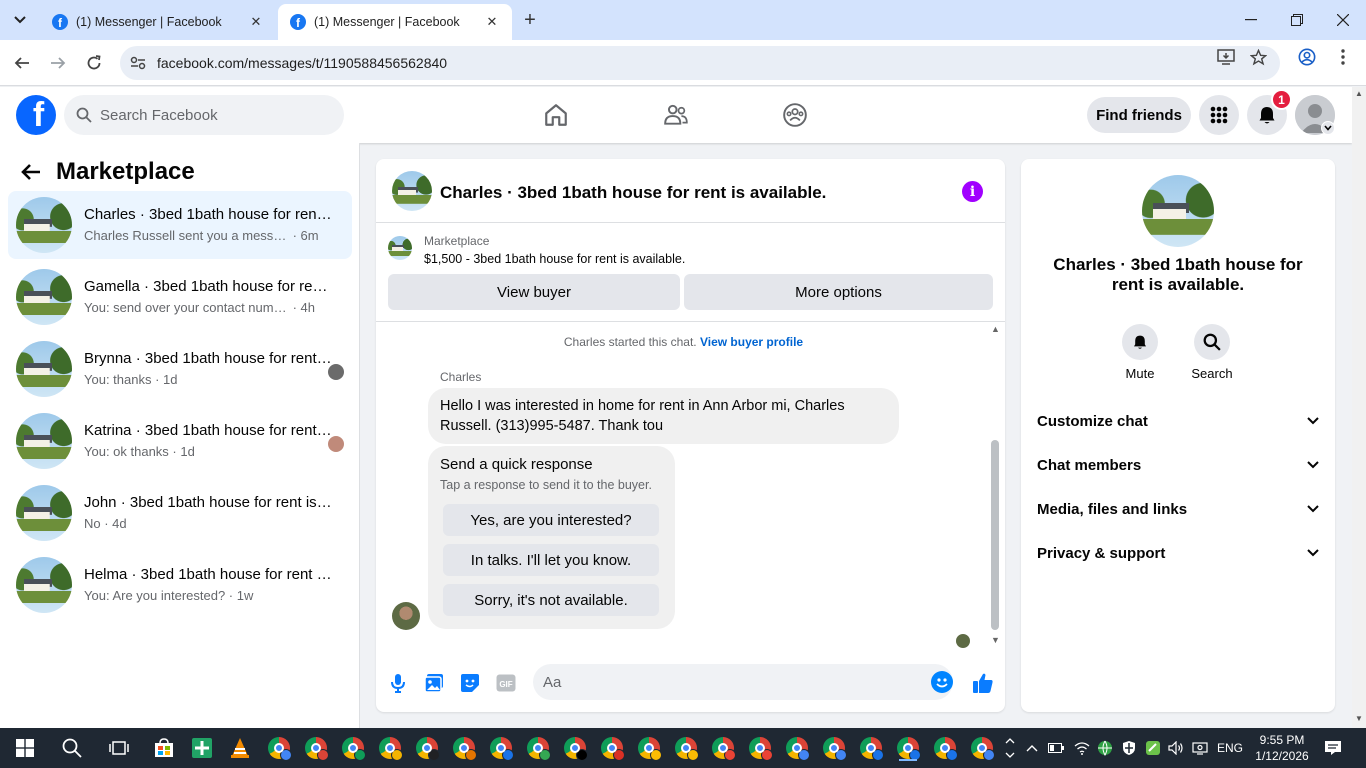  What do you see at coordinates (1307, 57) in the screenshot?
I see `profile-icon` at bounding box center [1307, 57].